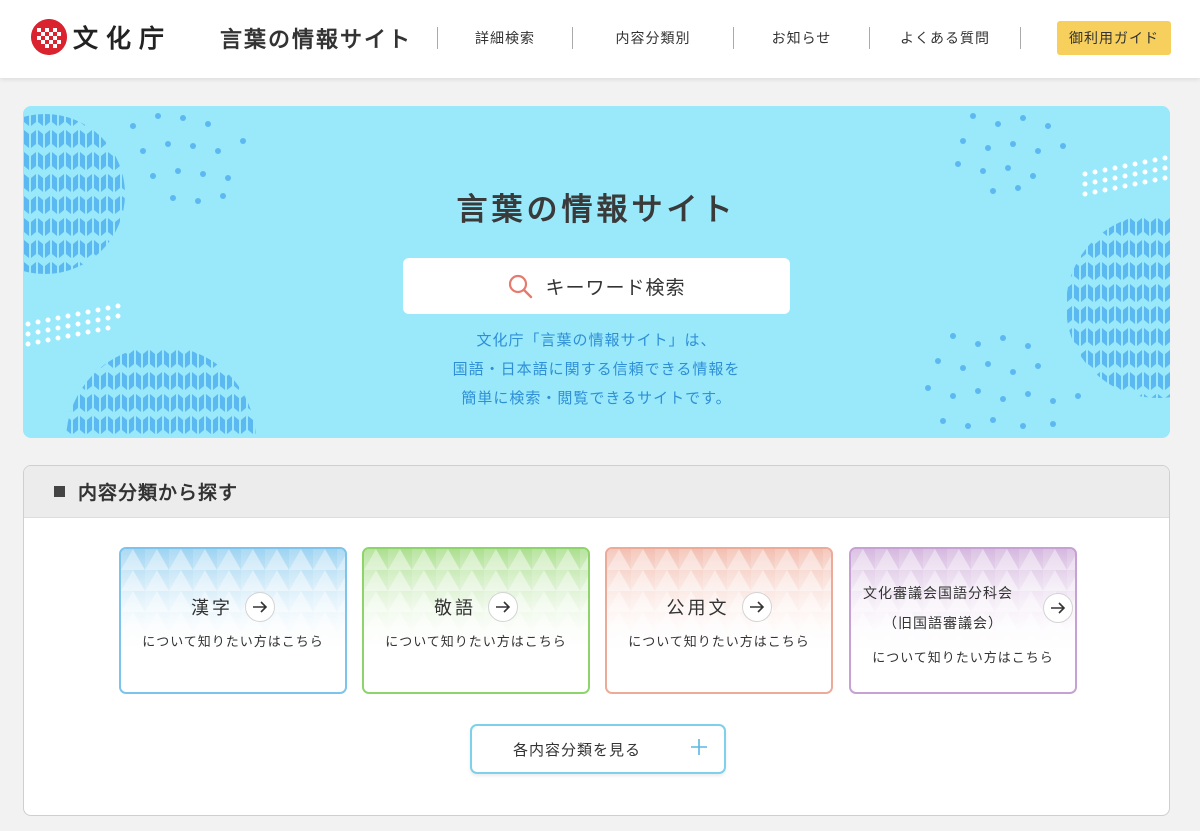 The width and height of the screenshot is (1200, 831). I want to click on hero-description-line: 簡単に検索・閲覧できるサイトです。, so click(596, 398).